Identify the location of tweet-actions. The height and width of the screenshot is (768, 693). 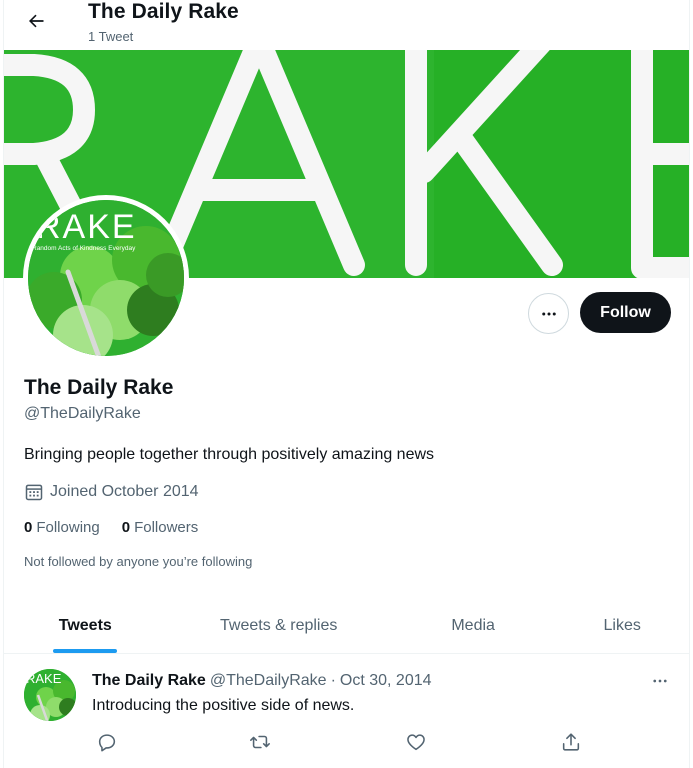
(342, 743).